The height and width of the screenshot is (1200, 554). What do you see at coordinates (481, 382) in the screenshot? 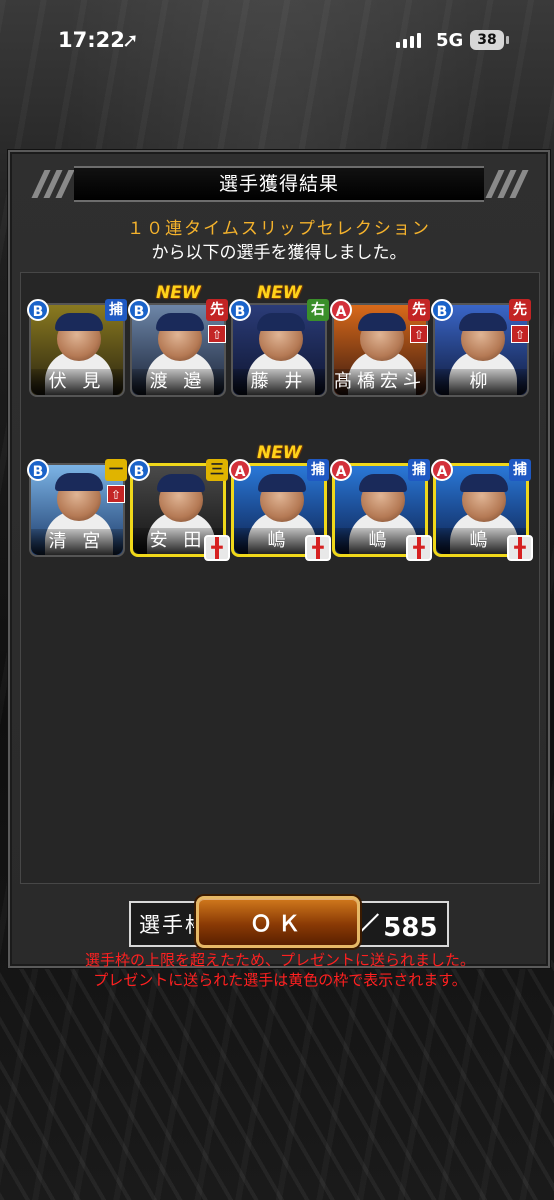
I see `player-name: 柳` at bounding box center [481, 382].